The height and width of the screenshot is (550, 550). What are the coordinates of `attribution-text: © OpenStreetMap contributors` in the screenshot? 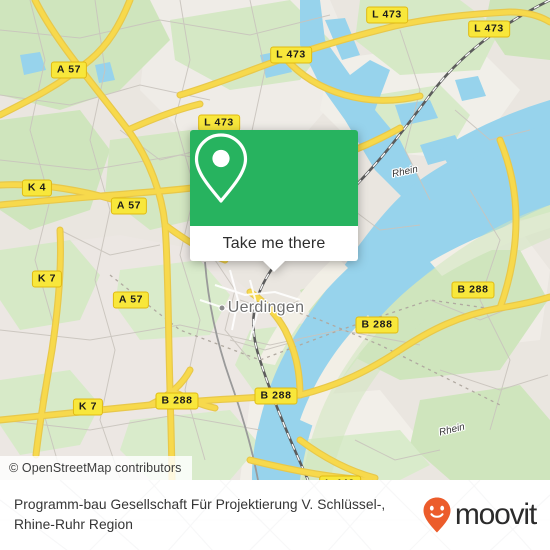 It's located at (95, 468).